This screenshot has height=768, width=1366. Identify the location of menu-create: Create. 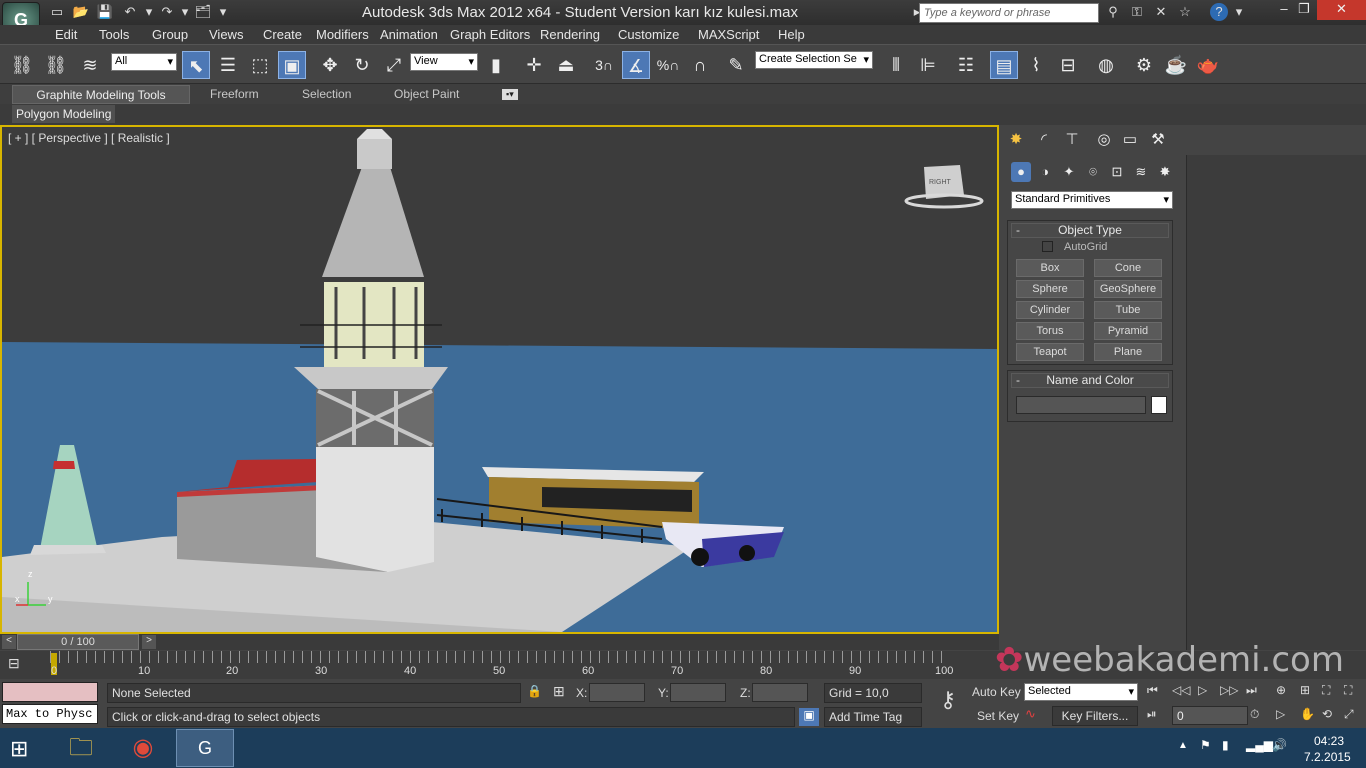
(282, 34).